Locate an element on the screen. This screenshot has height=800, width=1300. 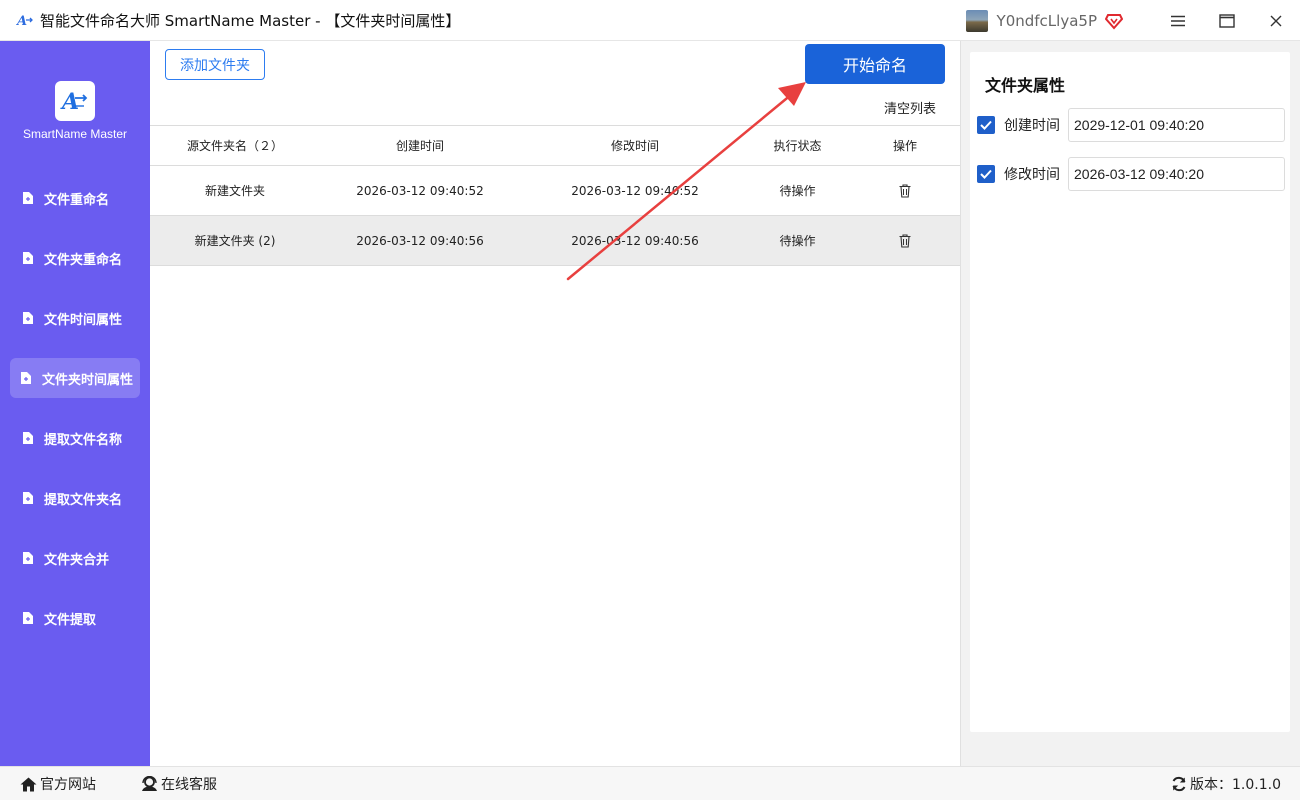
created-time-checkbox is located at coordinates (986, 125).